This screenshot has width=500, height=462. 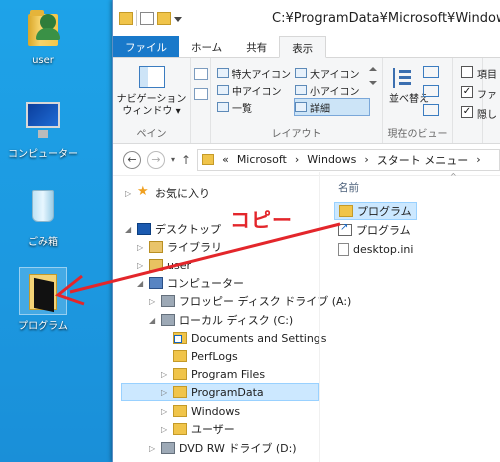 I want to click on recent-locations-icon: ▾, so click(x=173, y=159).